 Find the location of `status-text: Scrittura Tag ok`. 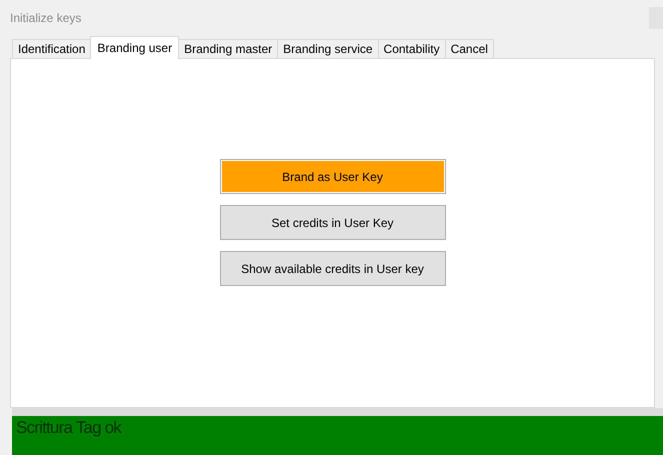

status-text: Scrittura Tag ok is located at coordinates (68, 427).